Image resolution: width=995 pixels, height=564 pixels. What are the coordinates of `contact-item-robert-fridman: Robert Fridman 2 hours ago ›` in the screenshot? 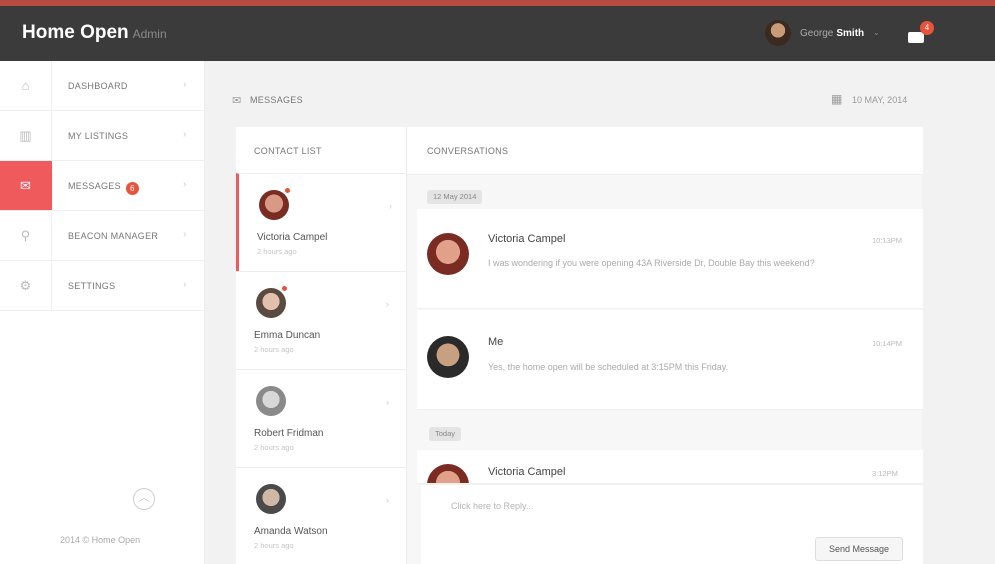 It's located at (321, 418).